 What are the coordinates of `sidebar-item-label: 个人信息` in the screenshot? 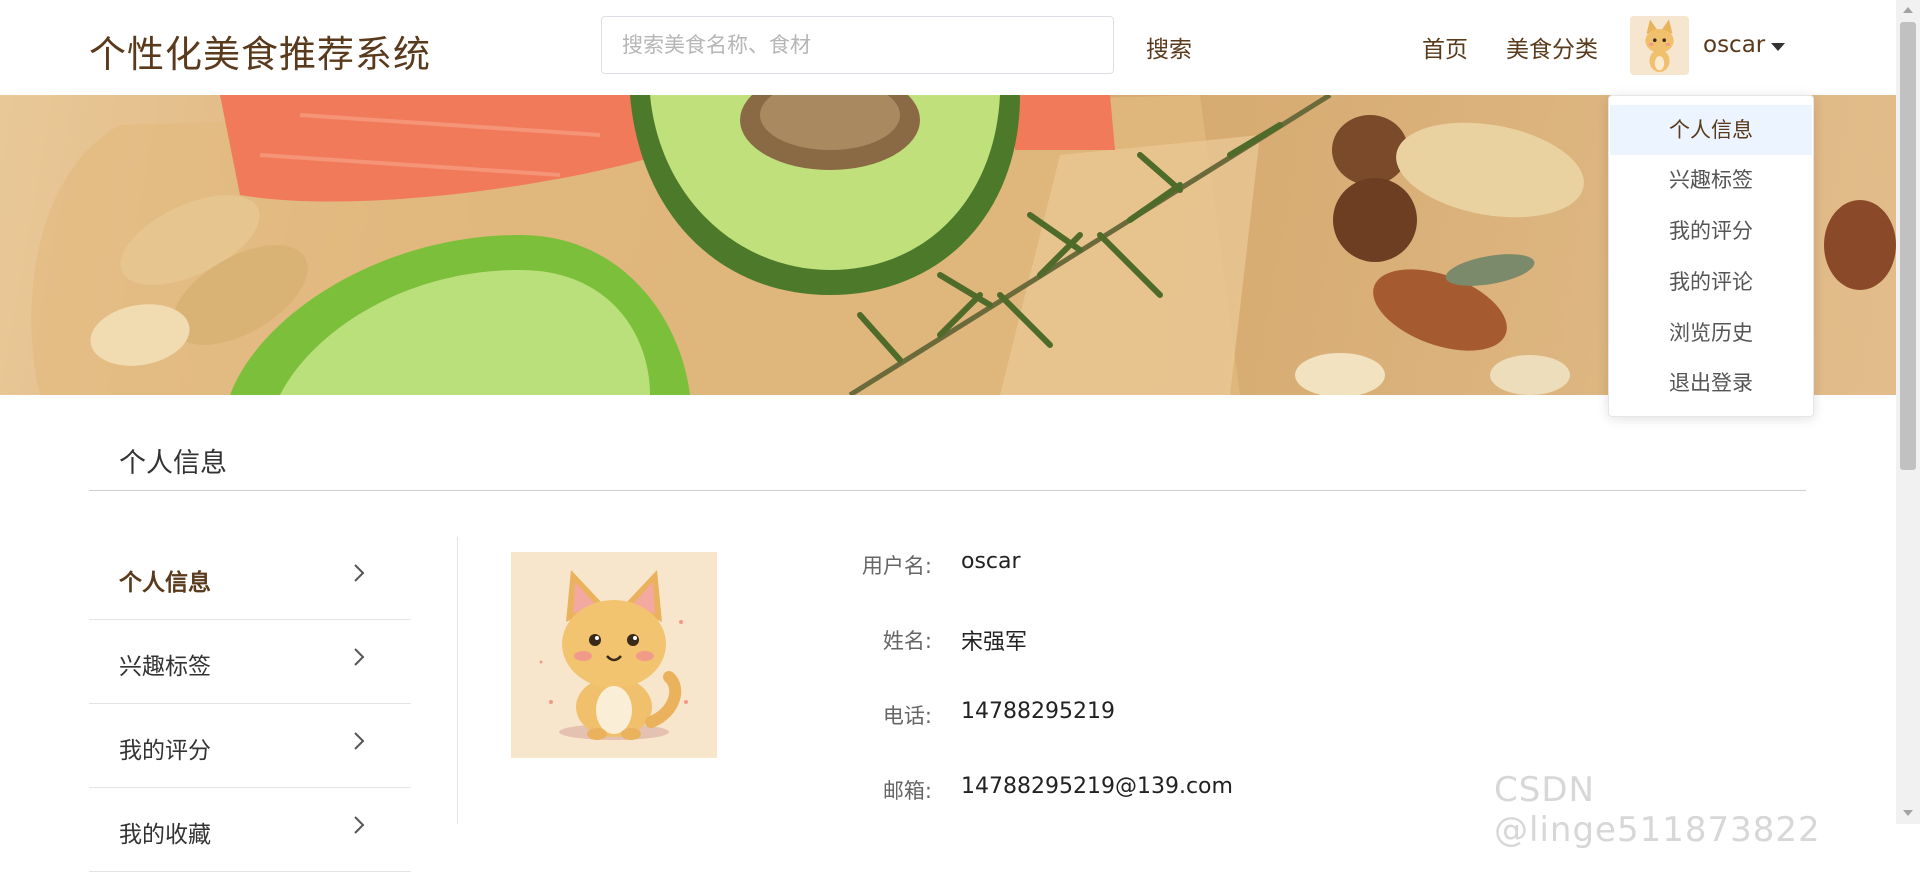 It's located at (165, 583).